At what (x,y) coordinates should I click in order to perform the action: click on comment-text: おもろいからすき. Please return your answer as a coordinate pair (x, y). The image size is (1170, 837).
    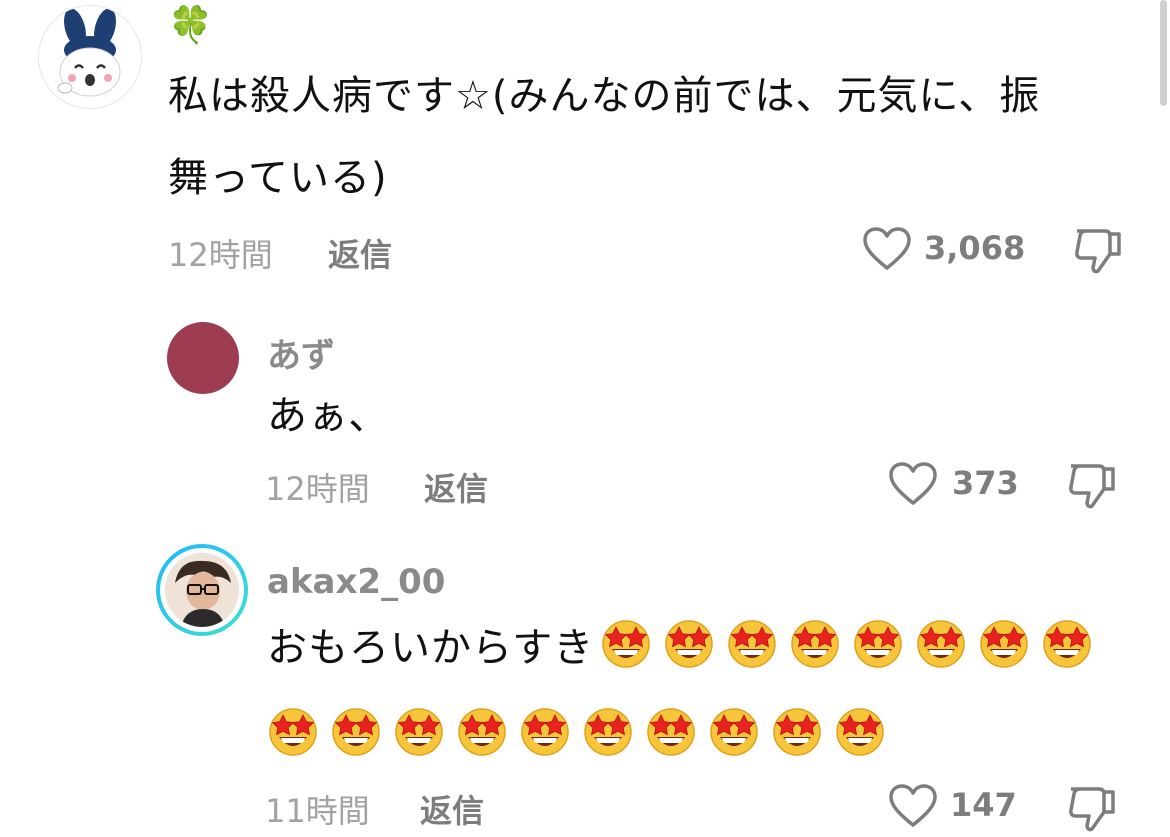
    Looking at the image, I should click on (685, 648).